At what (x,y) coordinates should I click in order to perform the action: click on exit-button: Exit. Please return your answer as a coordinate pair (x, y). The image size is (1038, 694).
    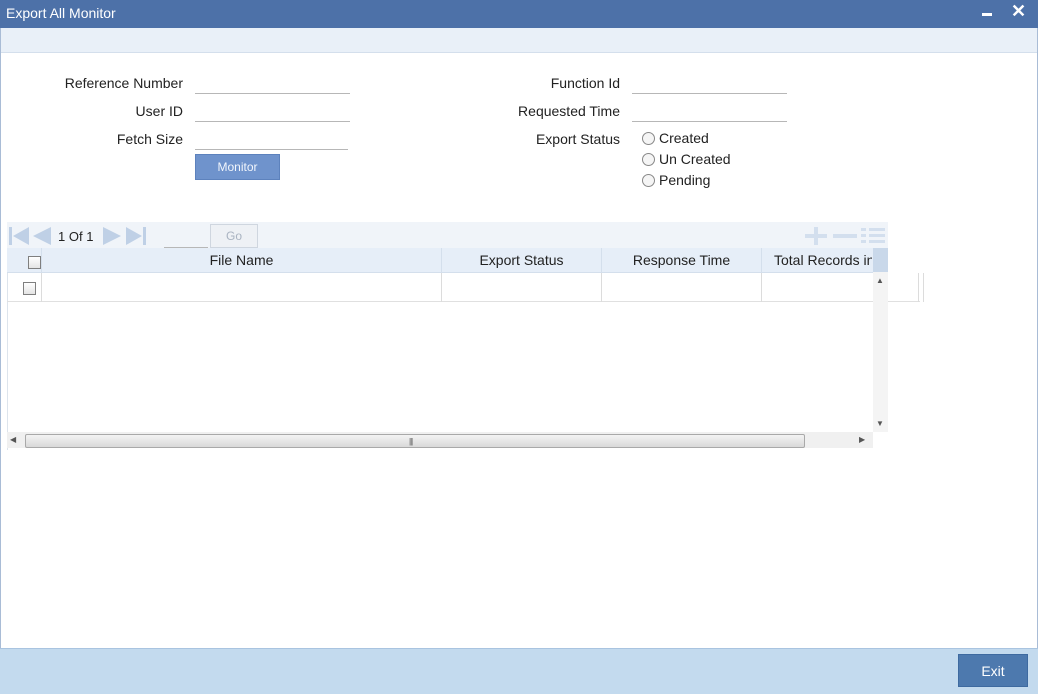
    Looking at the image, I should click on (993, 670).